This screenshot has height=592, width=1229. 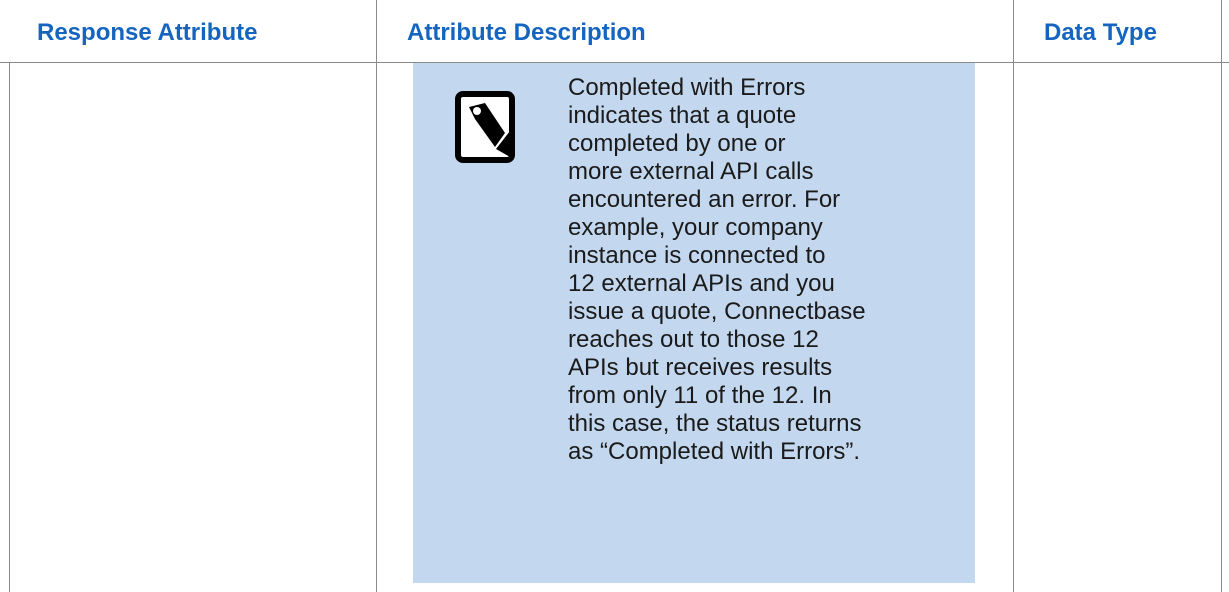 What do you see at coordinates (9, 327) in the screenshot?
I see `column-divider-left` at bounding box center [9, 327].